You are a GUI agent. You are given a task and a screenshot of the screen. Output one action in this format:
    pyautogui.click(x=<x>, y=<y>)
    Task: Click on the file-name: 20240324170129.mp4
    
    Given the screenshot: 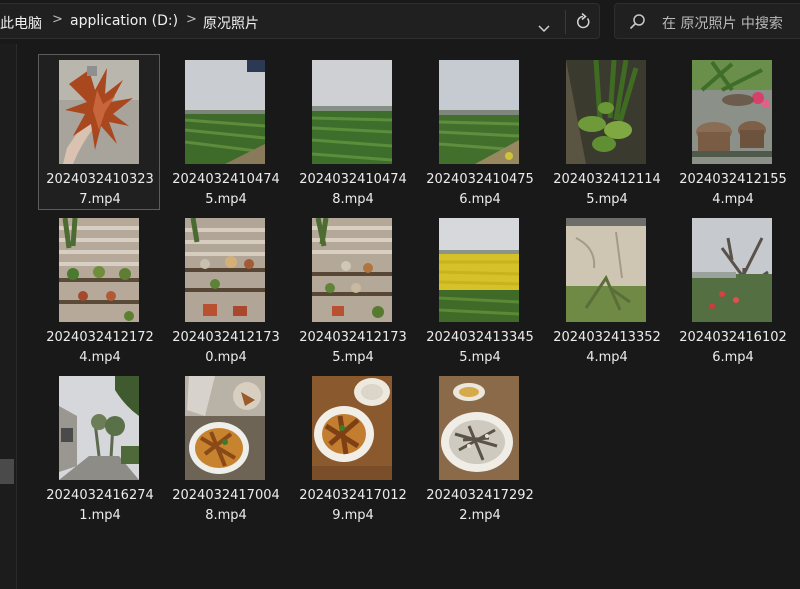 What is the action you would take?
    pyautogui.click(x=353, y=505)
    